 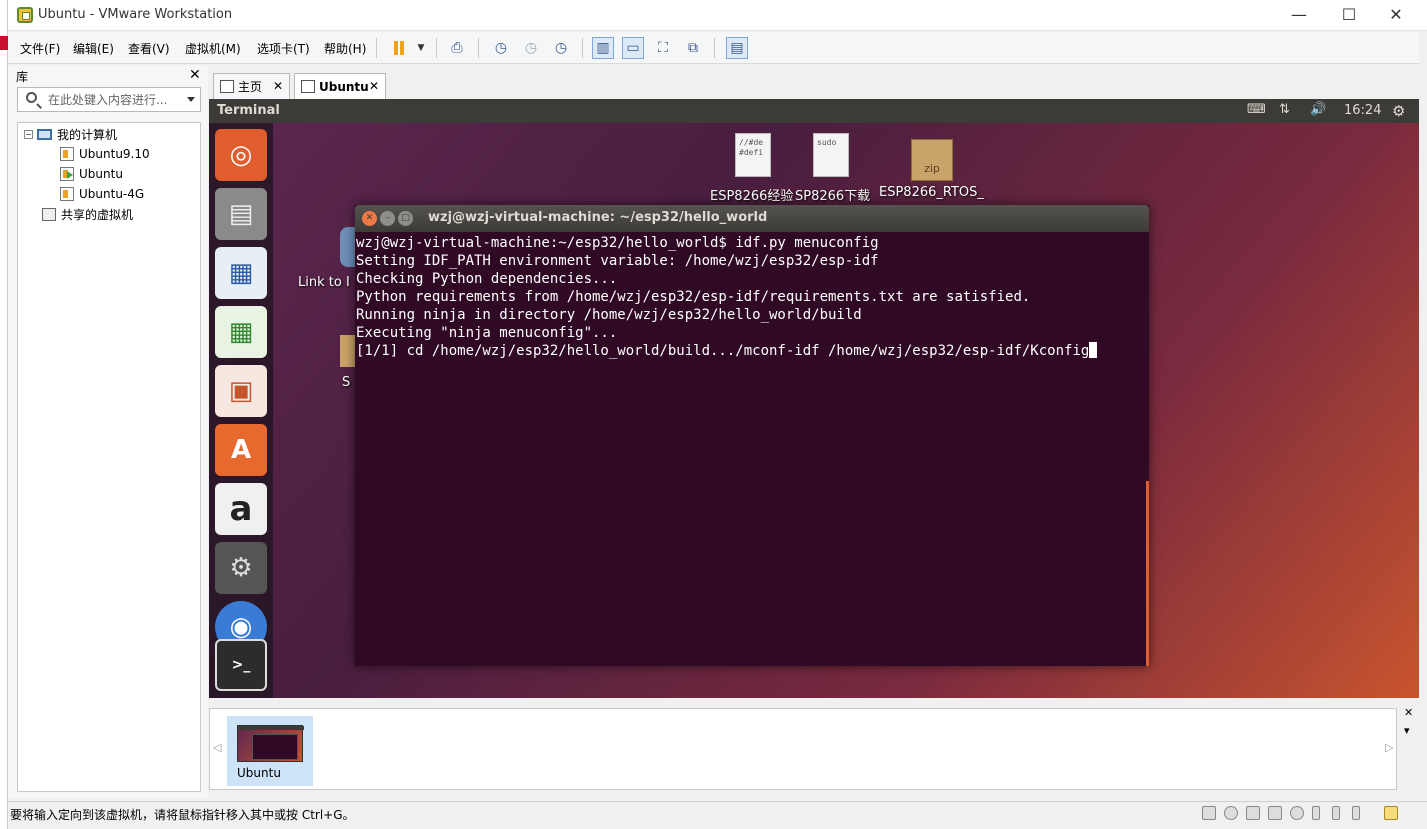 What do you see at coordinates (1297, 813) in the screenshot?
I see `sound-card-icon` at bounding box center [1297, 813].